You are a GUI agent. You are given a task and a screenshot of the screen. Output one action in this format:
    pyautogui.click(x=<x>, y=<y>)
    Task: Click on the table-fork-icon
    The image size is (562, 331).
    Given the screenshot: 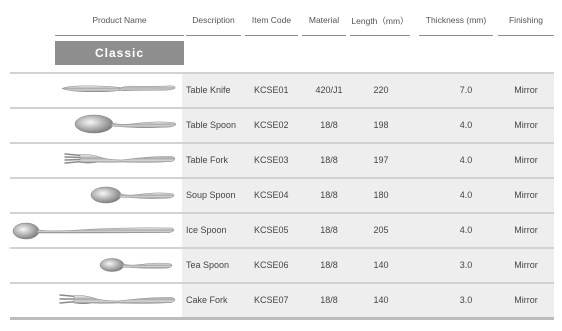 What is the action you would take?
    pyautogui.click(x=120, y=158)
    